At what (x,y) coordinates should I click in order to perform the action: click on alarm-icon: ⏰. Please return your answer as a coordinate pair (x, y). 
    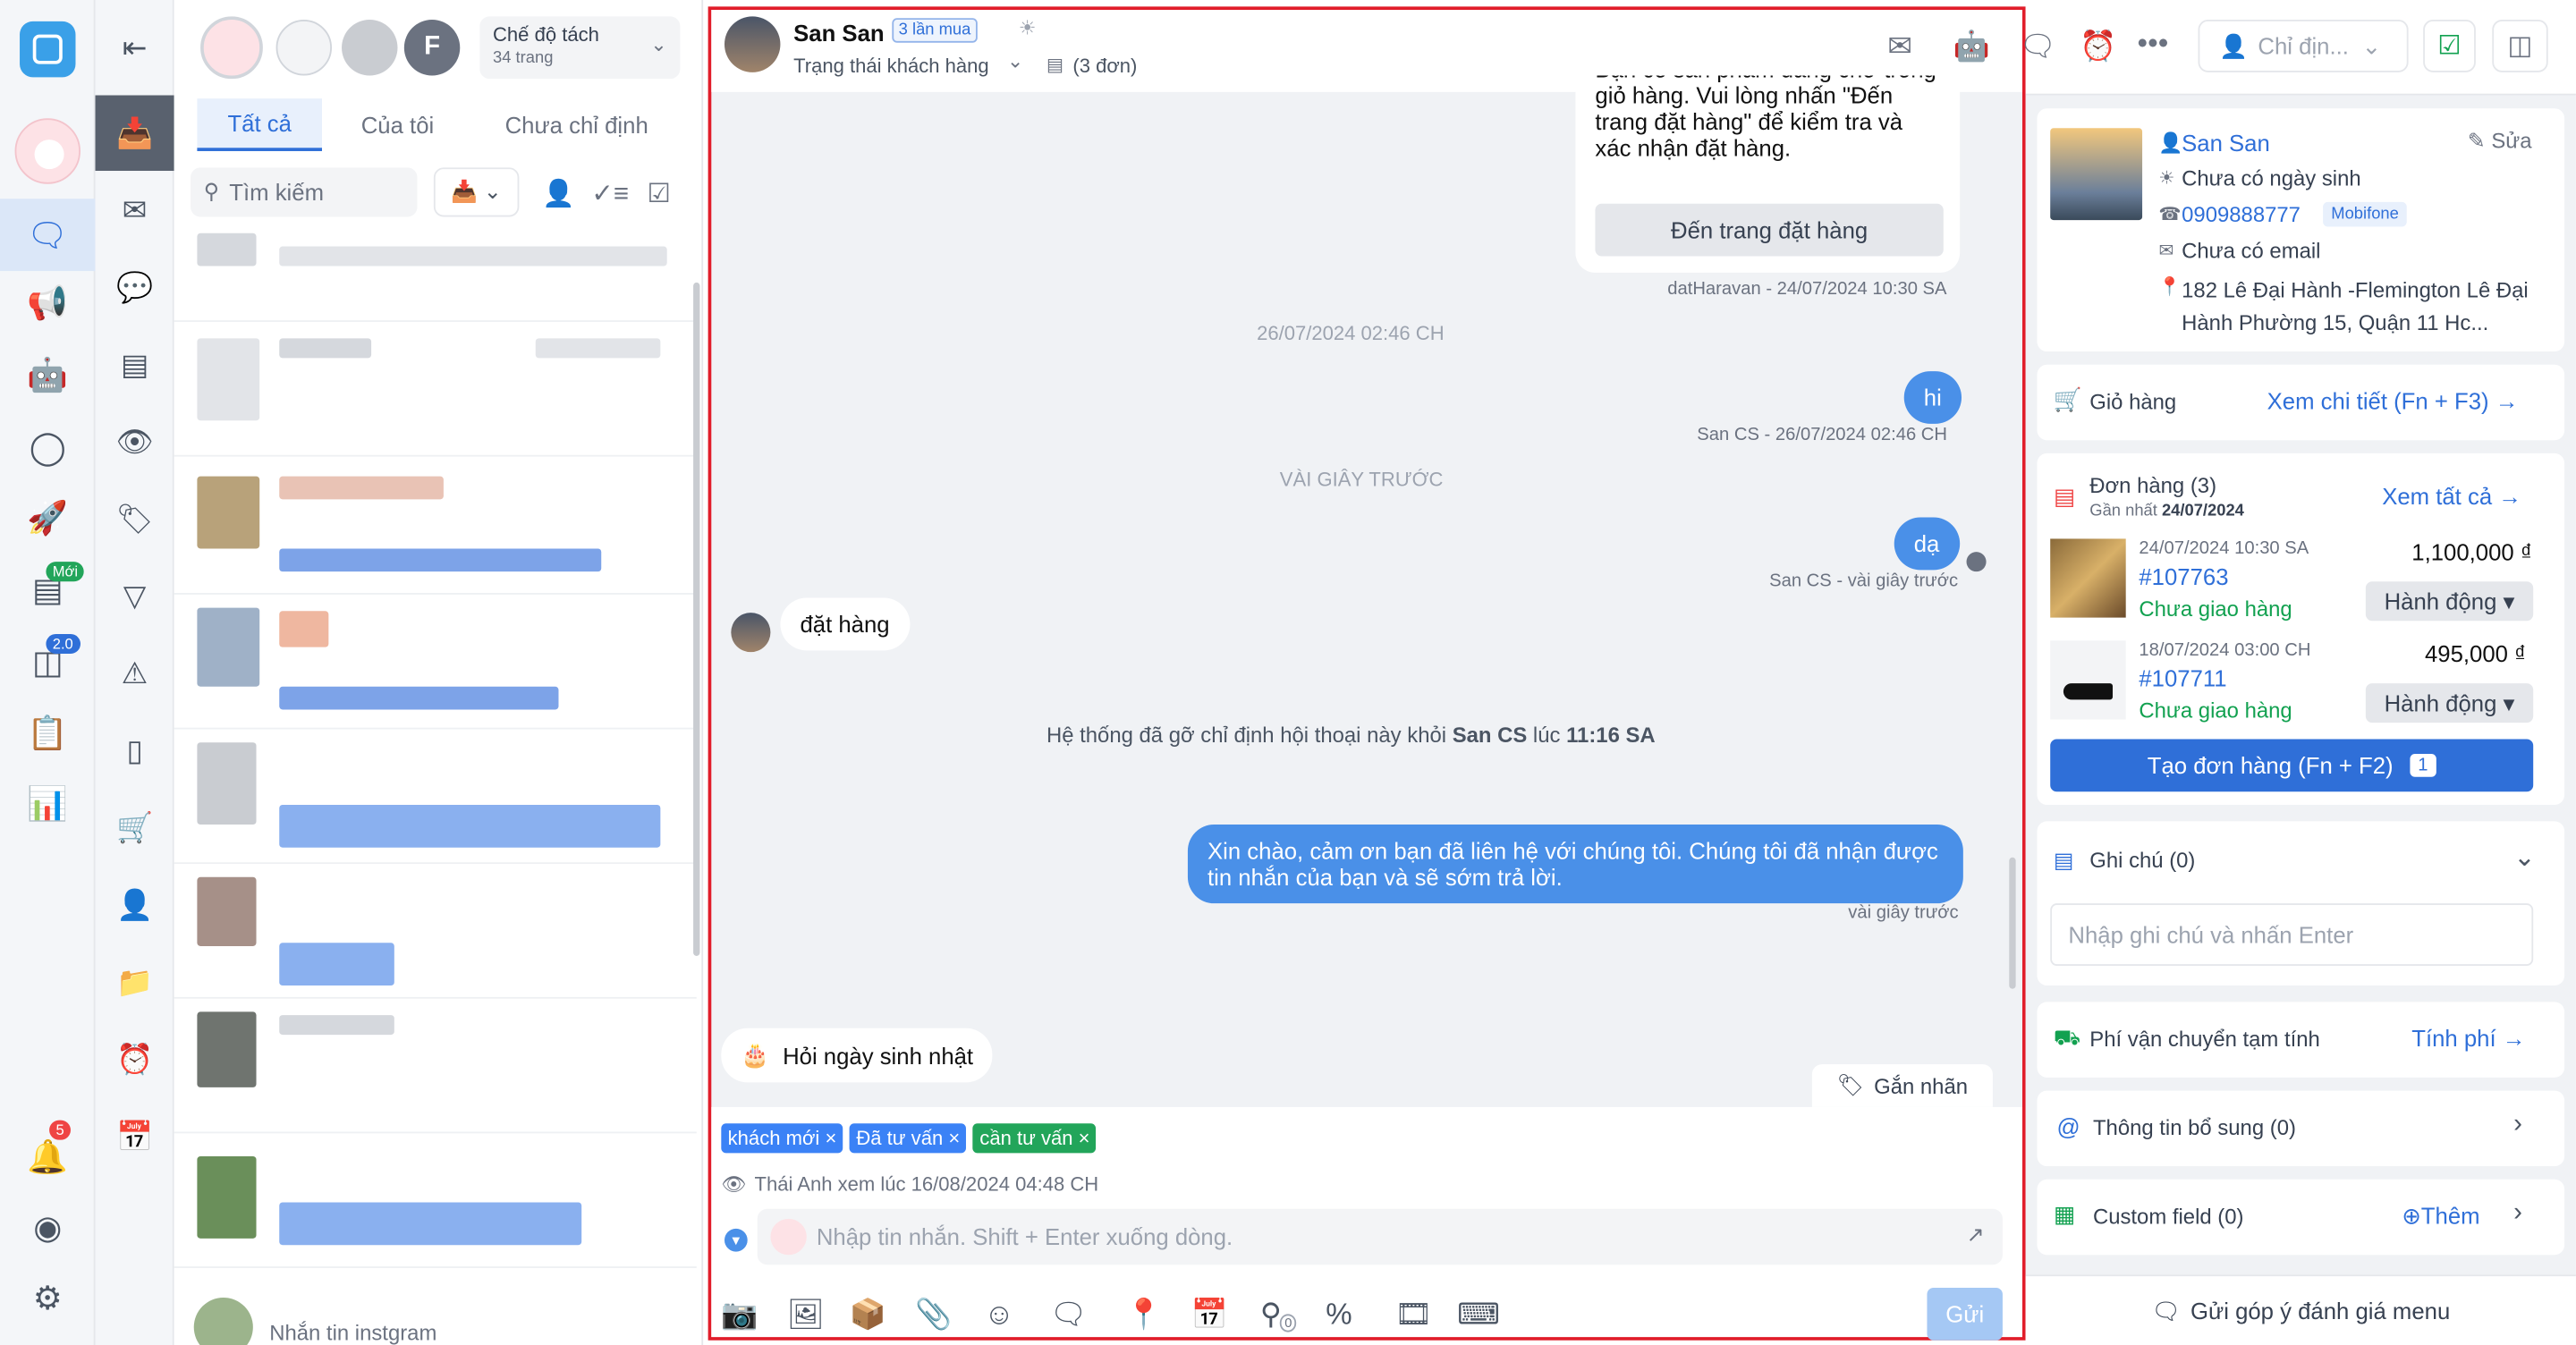
    Looking at the image, I should click on (134, 1059).